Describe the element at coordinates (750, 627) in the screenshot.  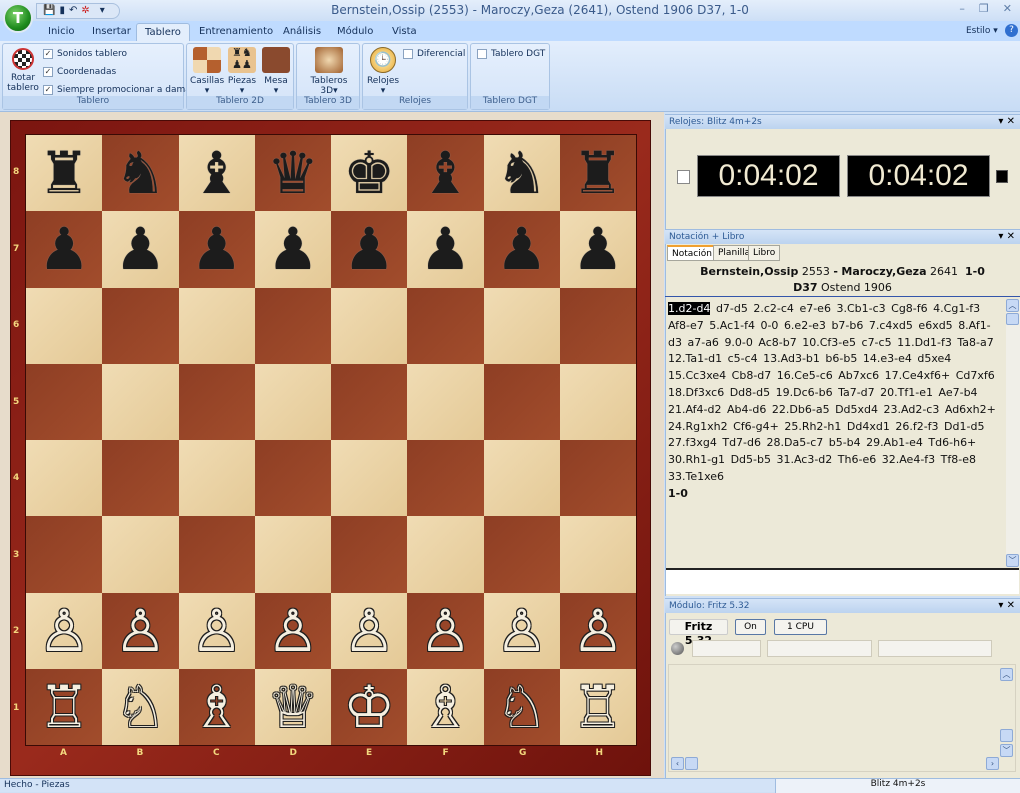
I see `engine-on-button: On` at that location.